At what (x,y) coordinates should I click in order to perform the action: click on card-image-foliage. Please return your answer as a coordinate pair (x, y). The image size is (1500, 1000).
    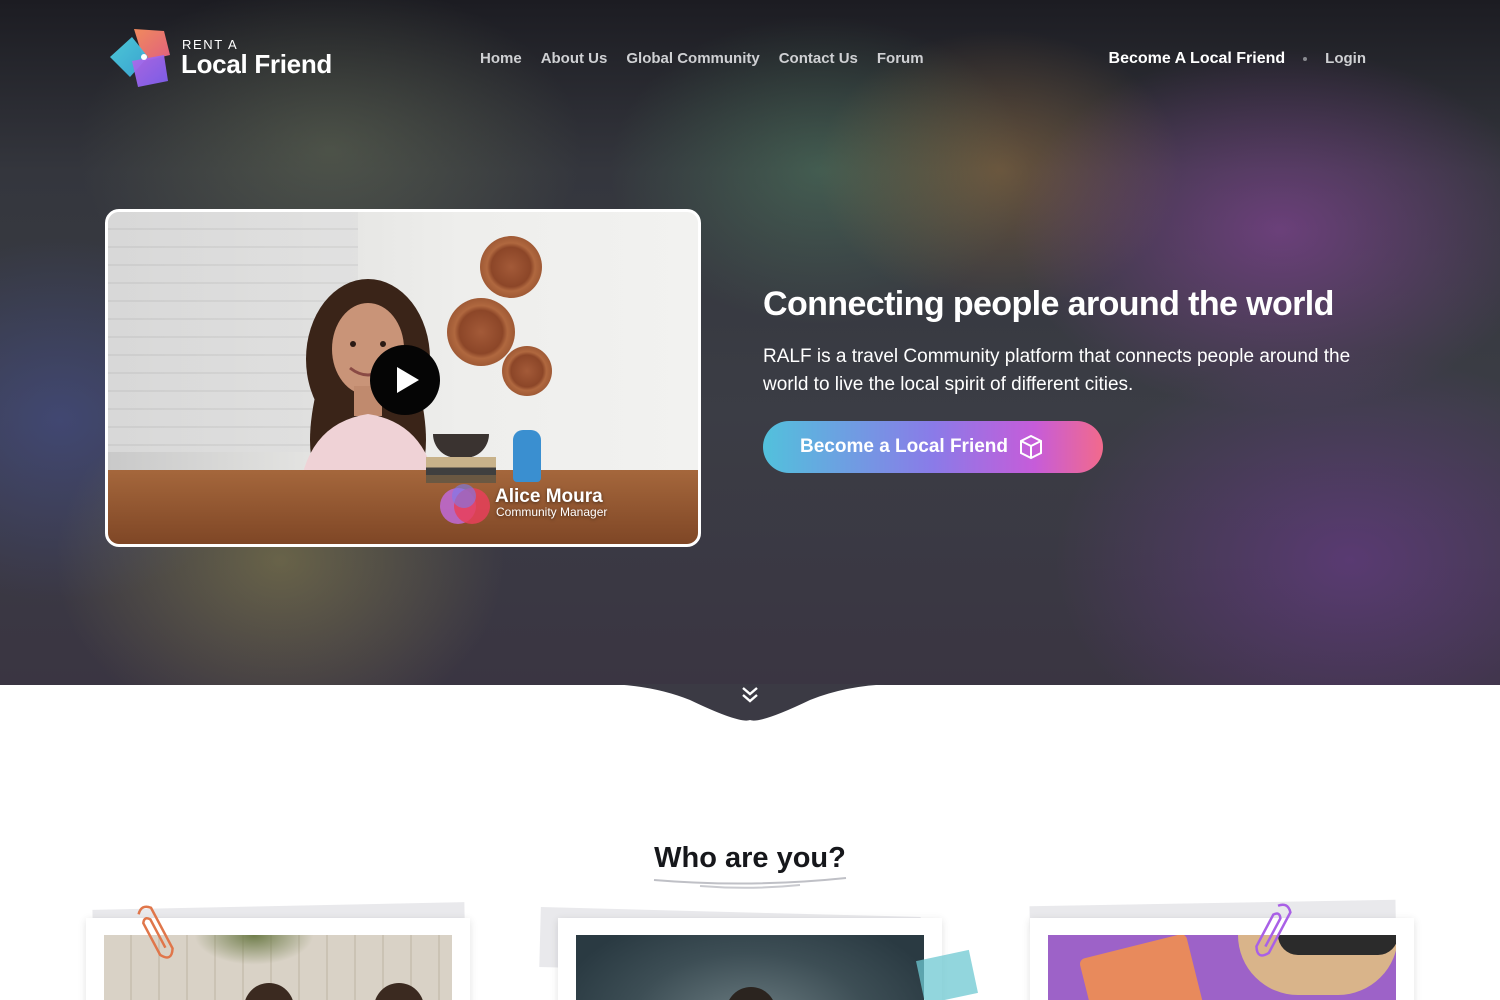
    Looking at the image, I should click on (254, 950).